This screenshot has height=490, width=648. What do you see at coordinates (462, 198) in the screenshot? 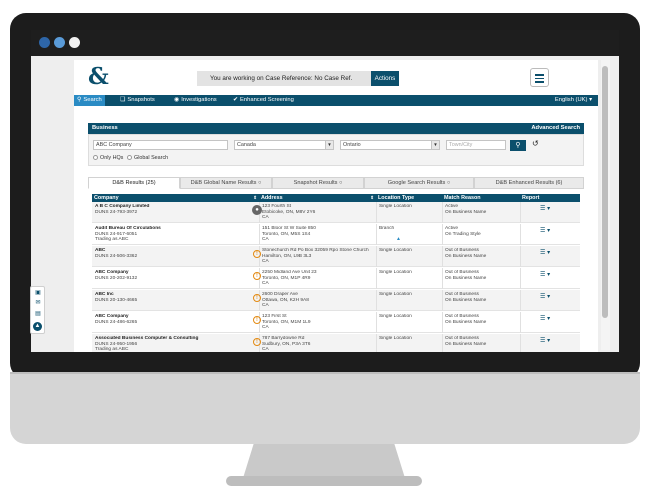
I see `column-header-match-reason: Match Reason` at bounding box center [462, 198].